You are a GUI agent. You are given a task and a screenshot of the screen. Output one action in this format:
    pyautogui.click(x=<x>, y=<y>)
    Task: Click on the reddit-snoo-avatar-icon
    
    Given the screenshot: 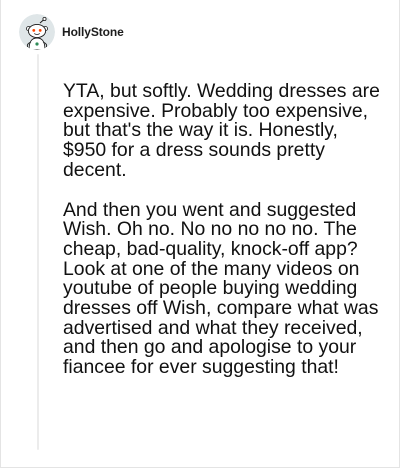 What is the action you would take?
    pyautogui.click(x=37, y=32)
    